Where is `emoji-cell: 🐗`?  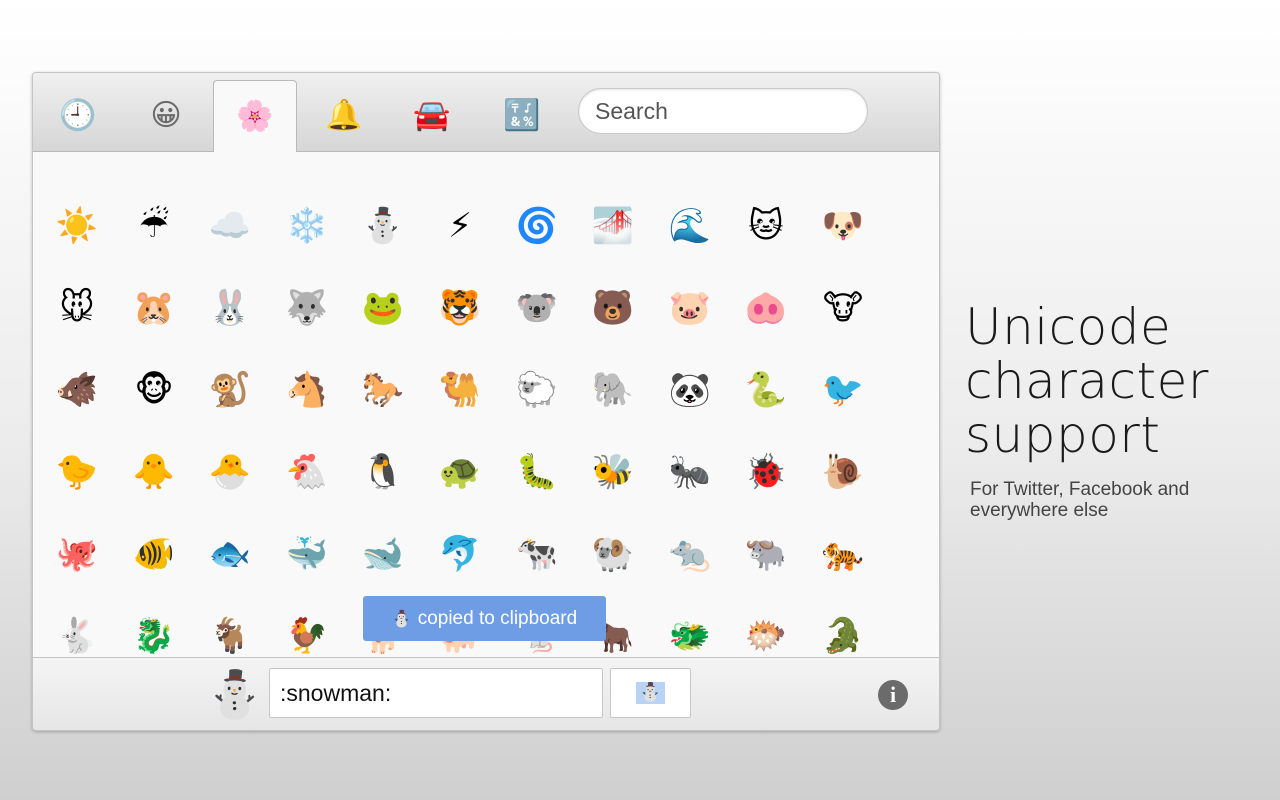
emoji-cell: 🐗 is located at coordinates (77, 390).